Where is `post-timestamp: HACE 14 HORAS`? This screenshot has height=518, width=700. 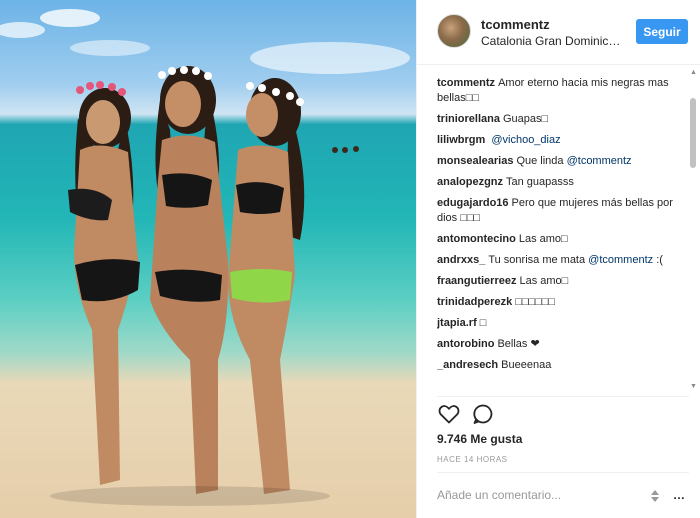
post-timestamp: HACE 14 HORAS is located at coordinates (472, 459).